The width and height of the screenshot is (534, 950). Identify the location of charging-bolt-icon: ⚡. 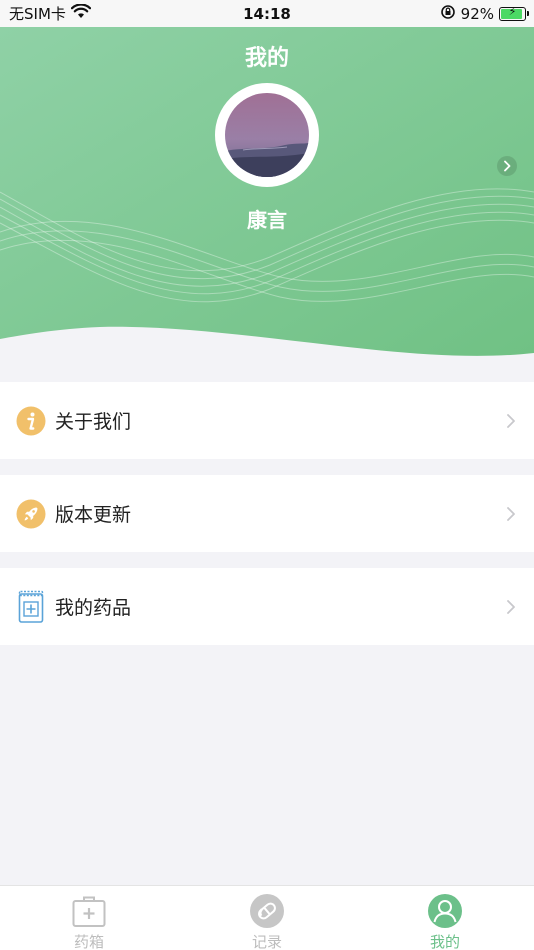
(512, 11).